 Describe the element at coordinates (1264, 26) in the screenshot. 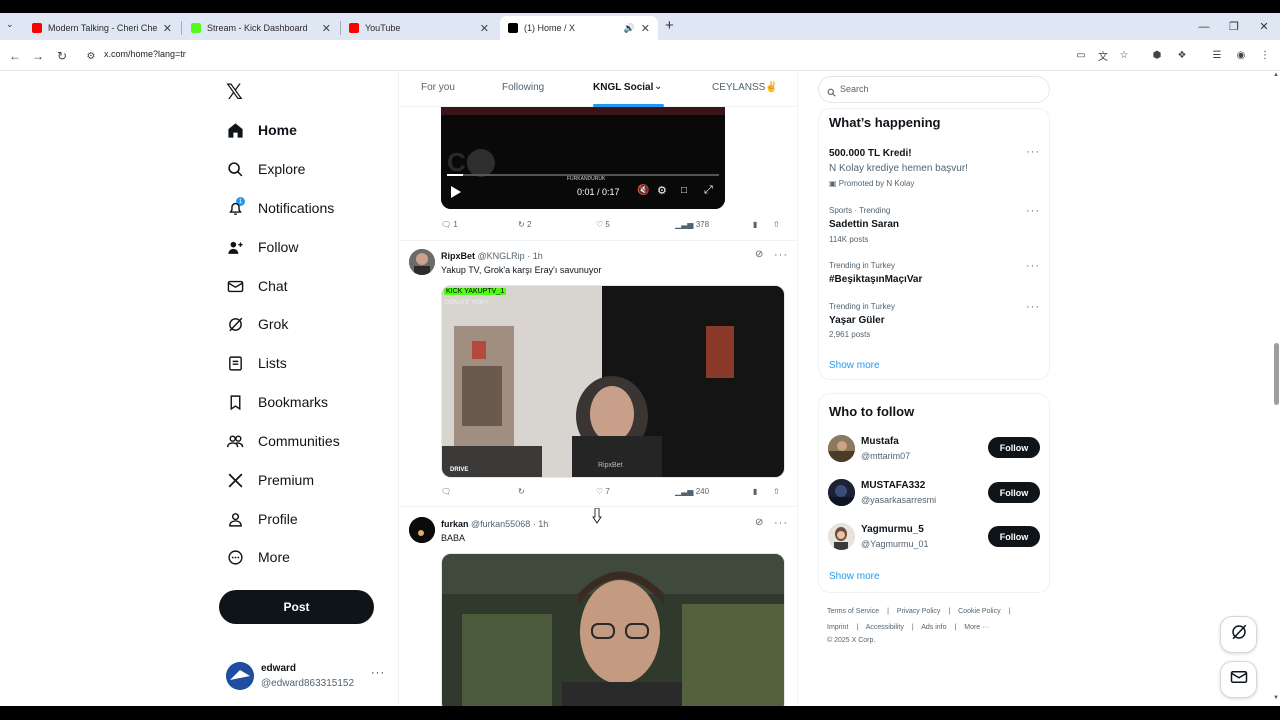

I see `close-window-button: ✕` at that location.